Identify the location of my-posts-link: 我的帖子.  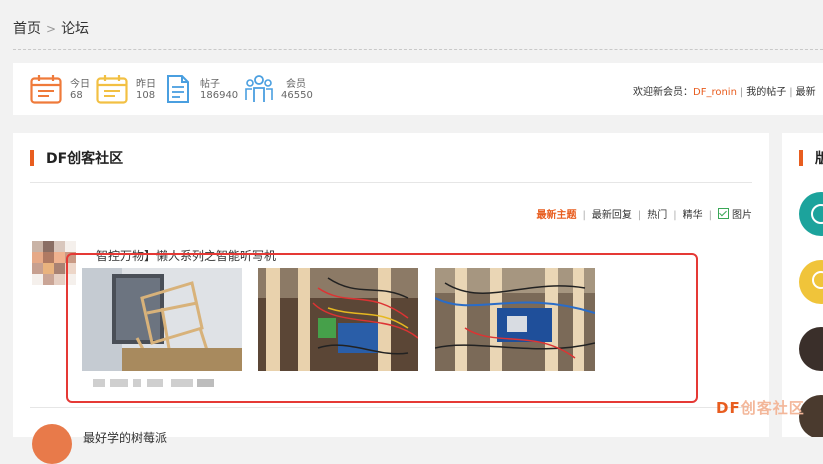
(766, 92).